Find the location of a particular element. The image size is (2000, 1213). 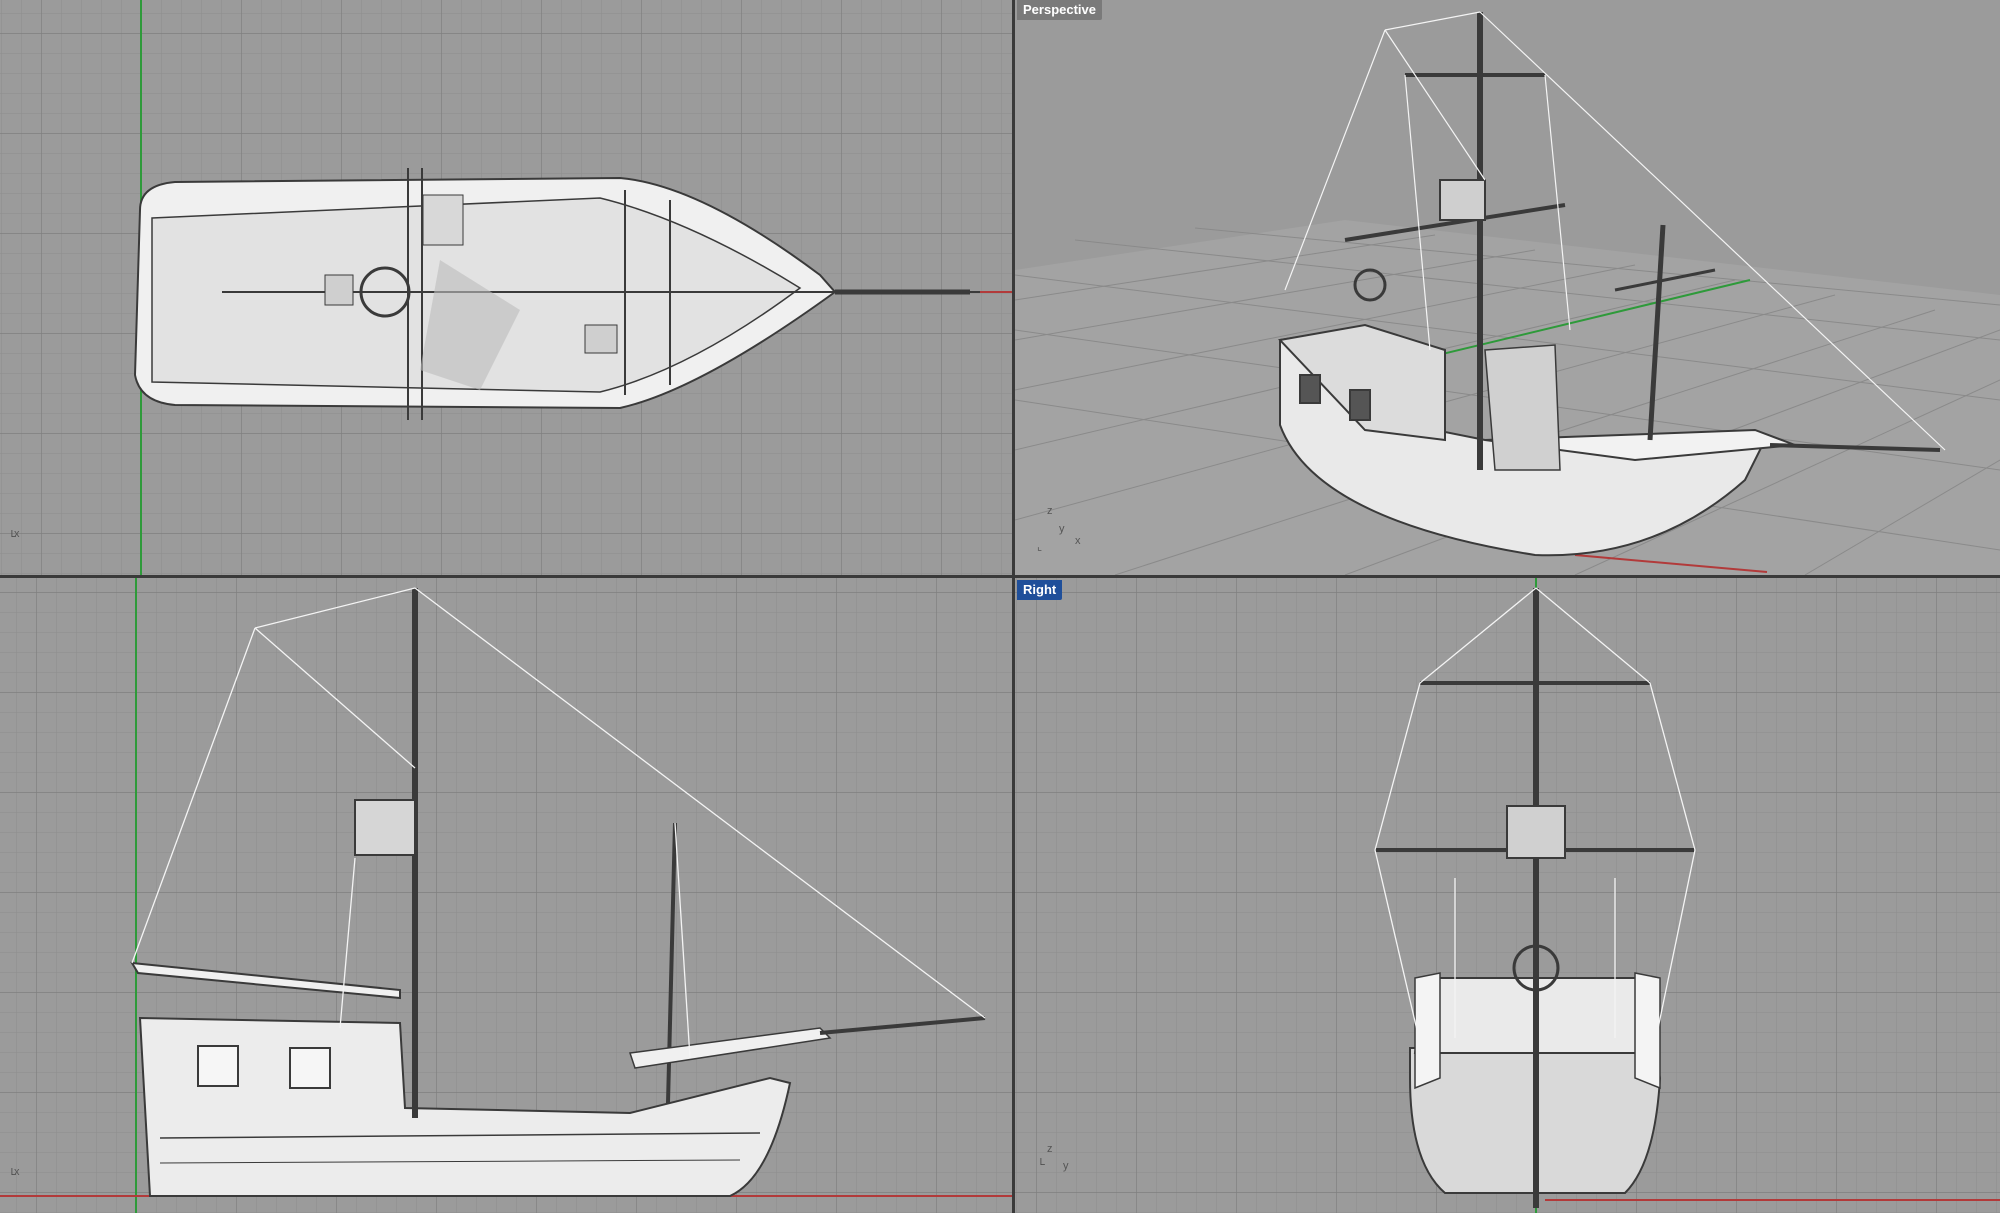

axis-triad-icon: └ is located at coordinates (1041, 1164).